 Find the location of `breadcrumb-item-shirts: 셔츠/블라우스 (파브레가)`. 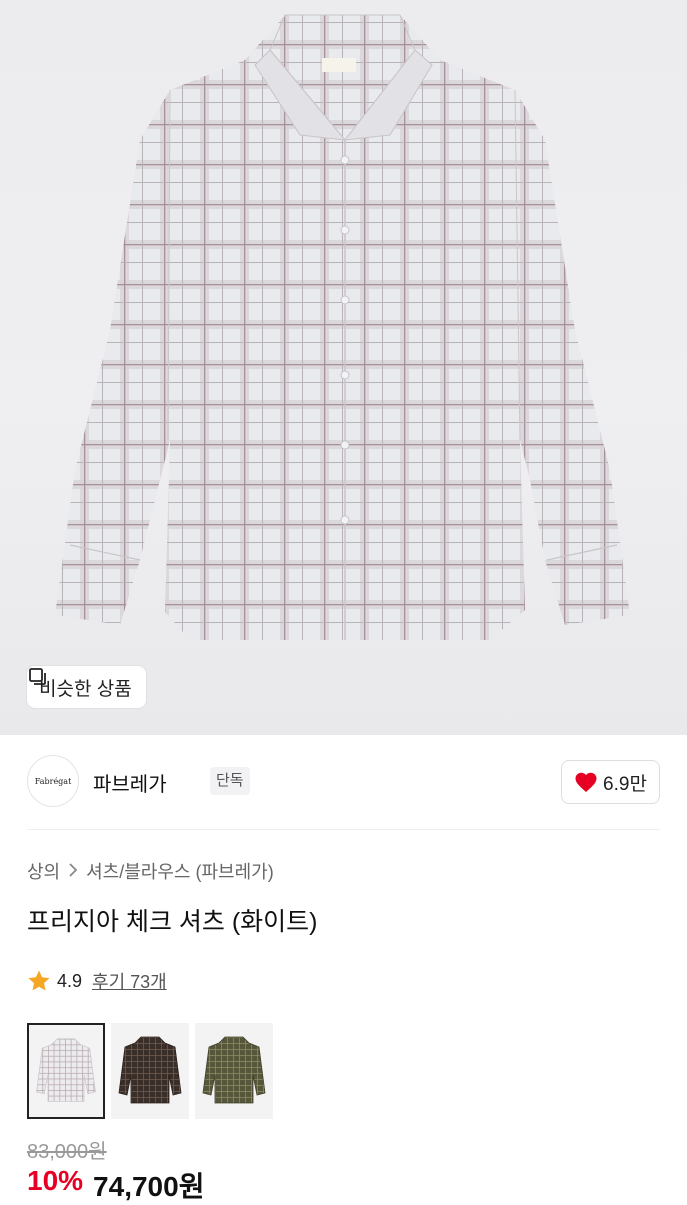

breadcrumb-item-shirts: 셔츠/블라우스 (파브레가) is located at coordinates (180, 871).